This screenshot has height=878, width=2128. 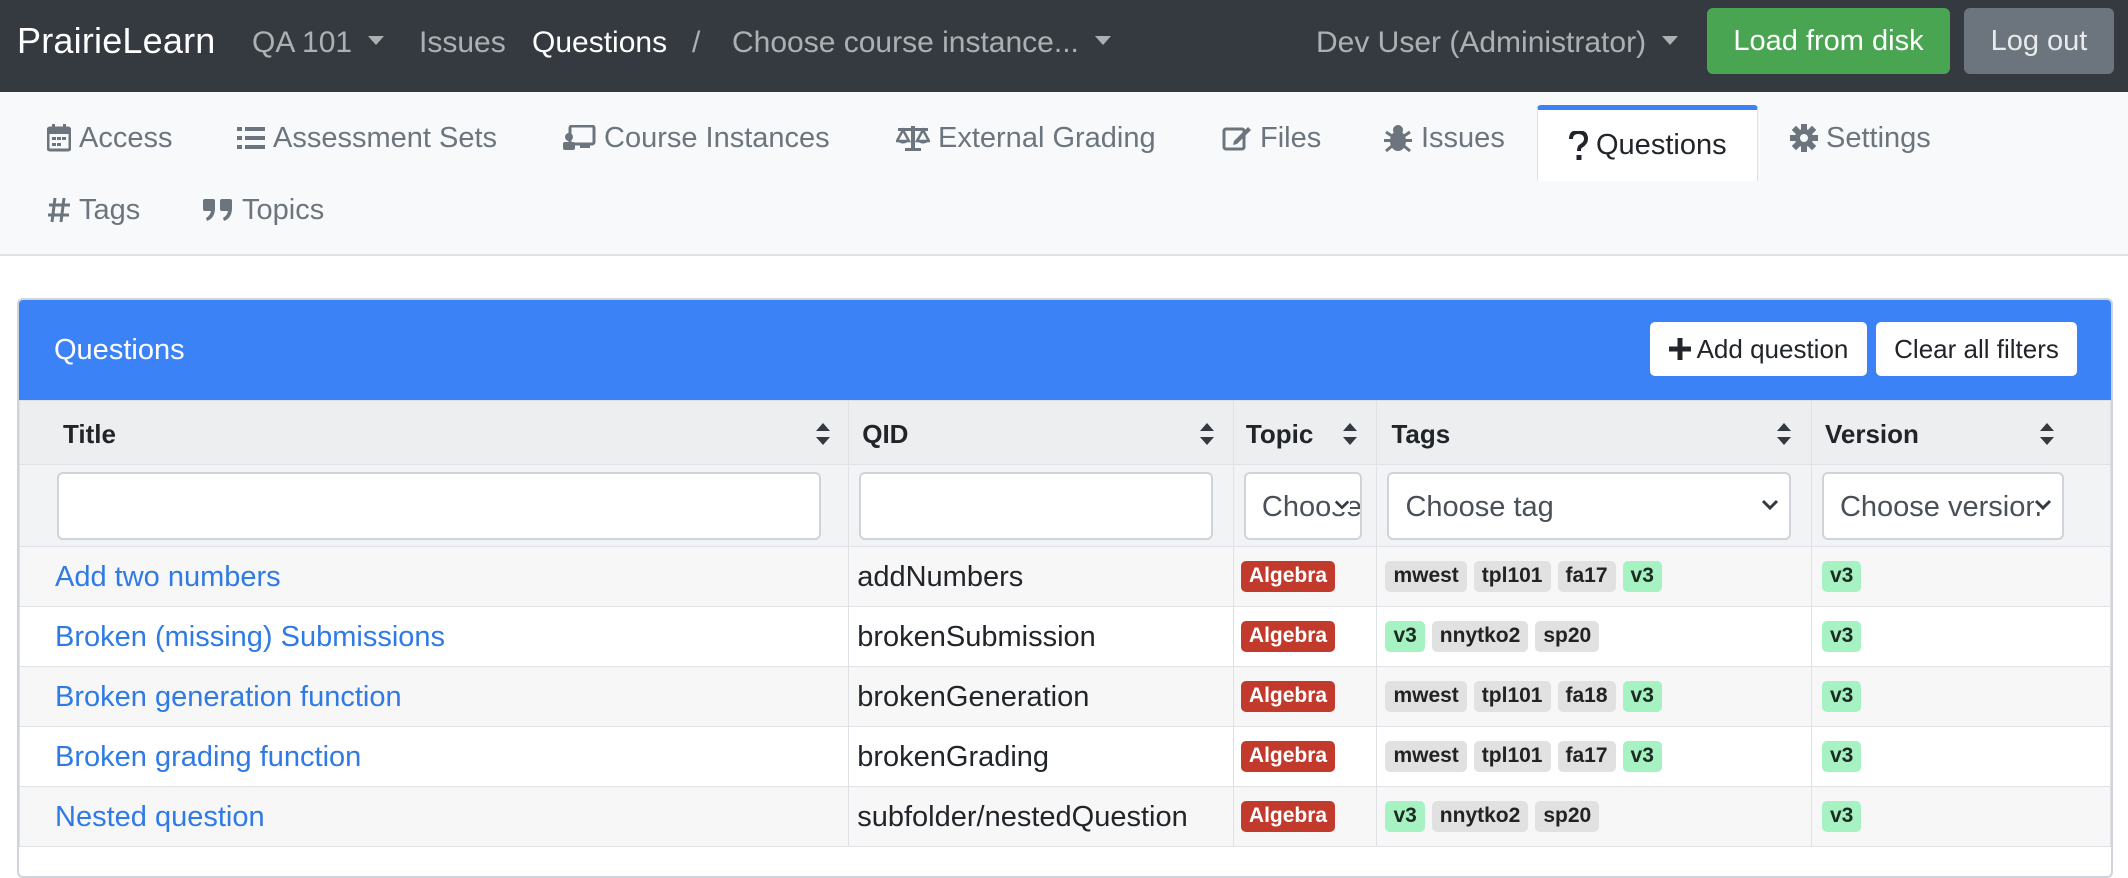 What do you see at coordinates (1526, 575) in the screenshot?
I see `tags-wrap: mwest tpl101 fa17 v3` at bounding box center [1526, 575].